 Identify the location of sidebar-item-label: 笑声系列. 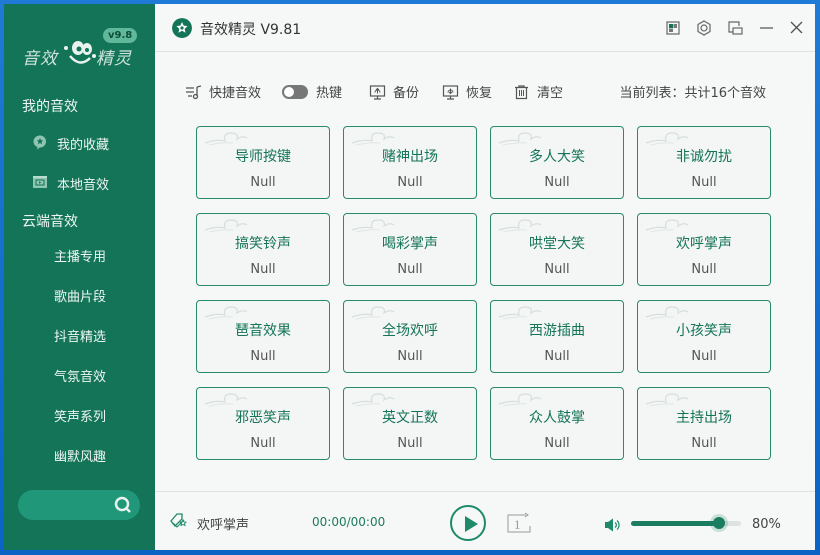
(80, 417).